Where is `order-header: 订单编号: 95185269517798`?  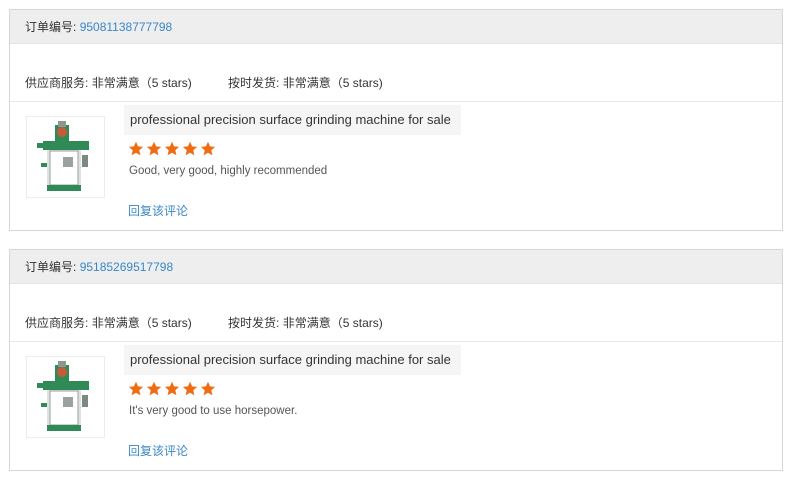 order-header: 订单编号: 95185269517798 is located at coordinates (396, 267).